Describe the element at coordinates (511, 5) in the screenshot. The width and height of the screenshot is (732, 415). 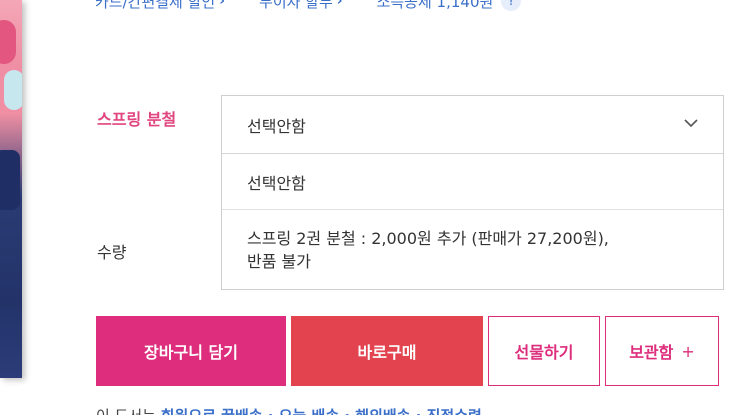
I see `help-icon: ?` at that location.